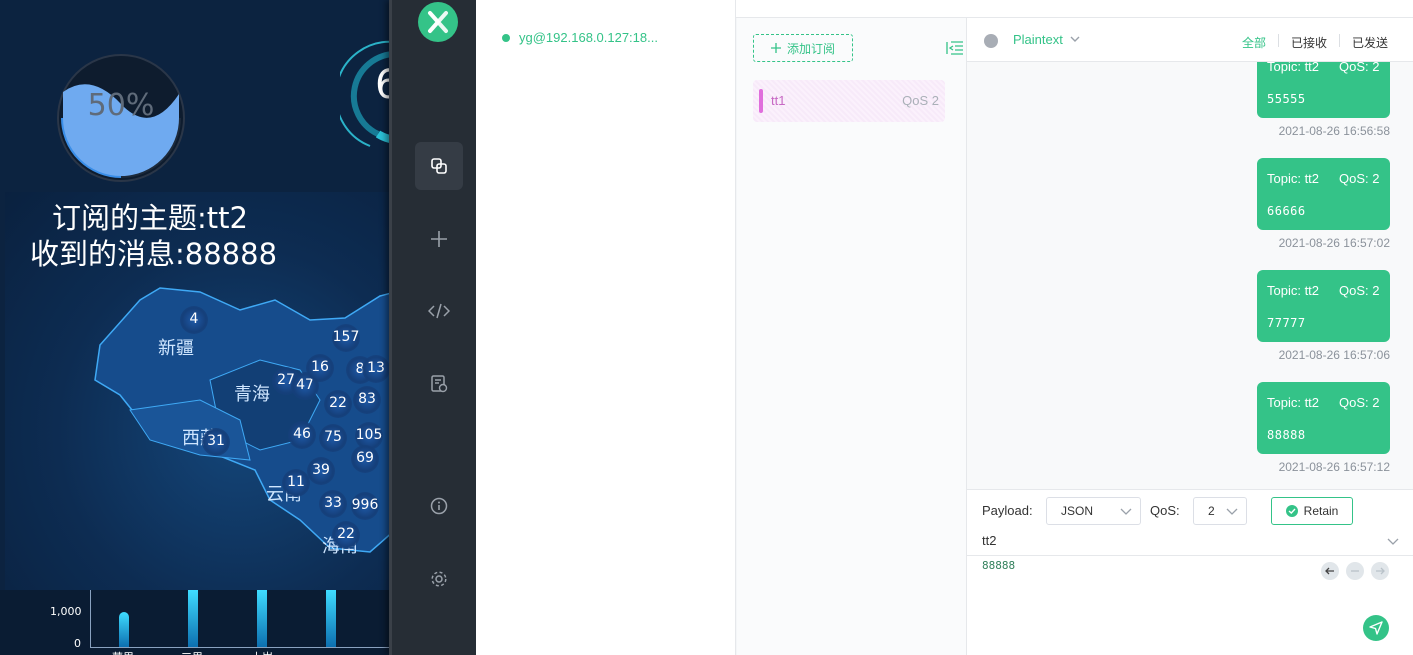 The width and height of the screenshot is (1413, 655). I want to click on arrow-left-icon, so click(1329, 571).